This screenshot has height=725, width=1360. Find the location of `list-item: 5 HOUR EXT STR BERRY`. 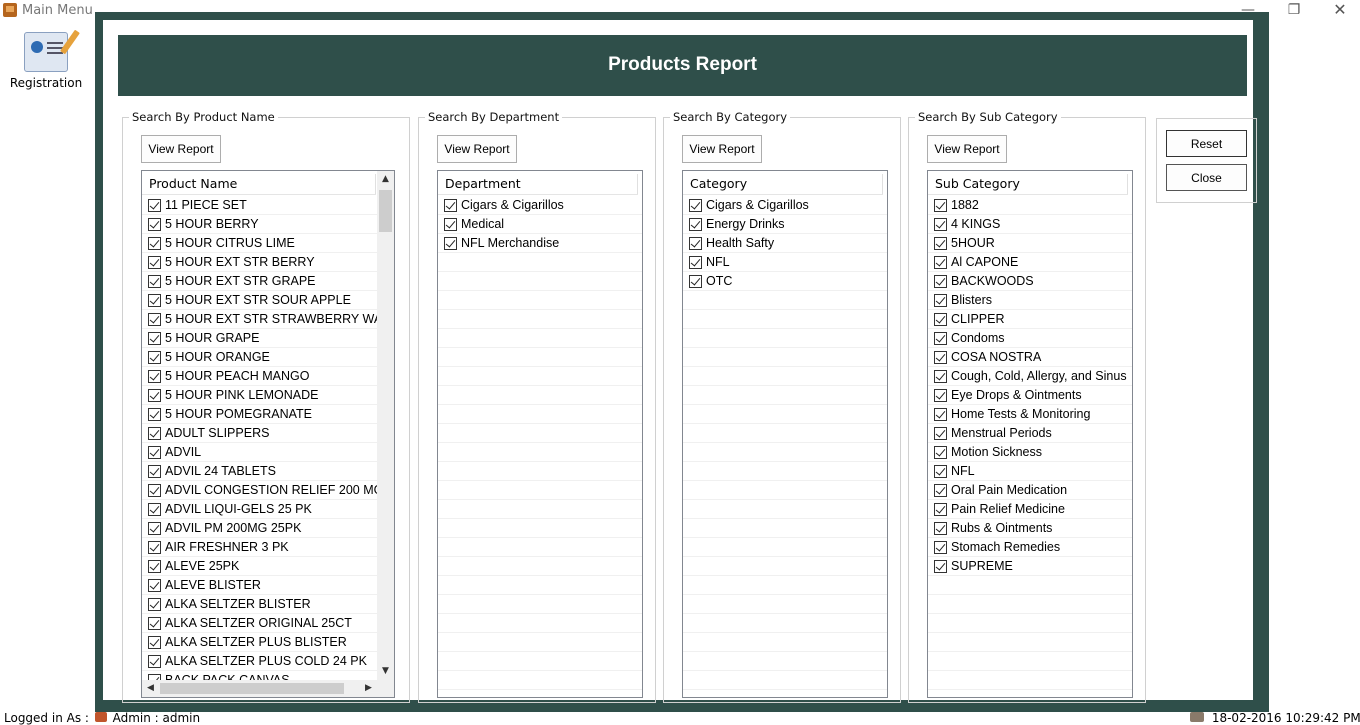

list-item: 5 HOUR EXT STR BERRY is located at coordinates (259, 262).